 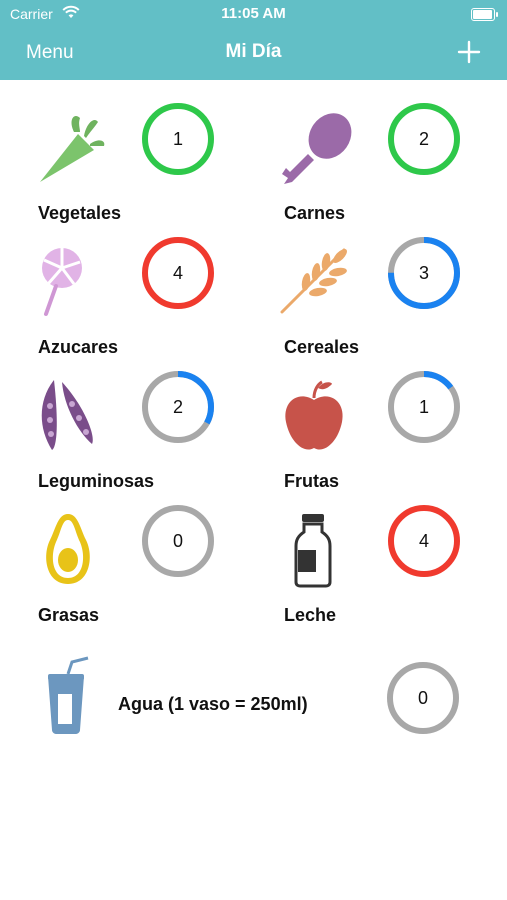 What do you see at coordinates (69, 615) in the screenshot?
I see `food-label: Grasas` at bounding box center [69, 615].